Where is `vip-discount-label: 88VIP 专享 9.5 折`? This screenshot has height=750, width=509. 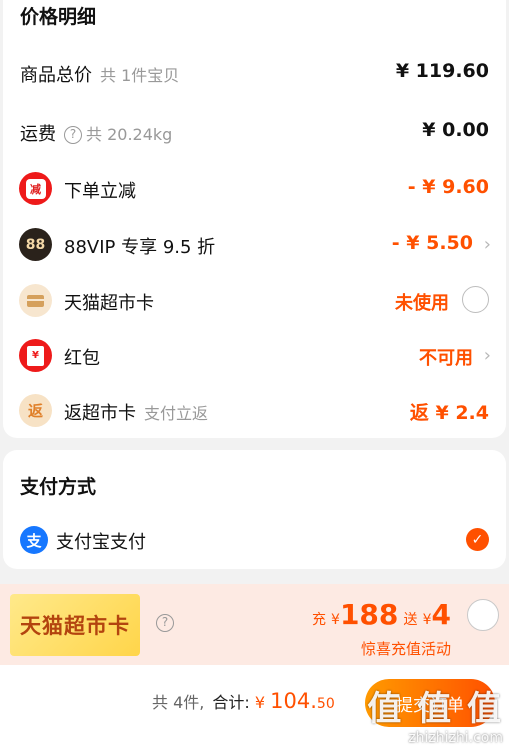
vip-discount-label: 88VIP 专享 9.5 折 is located at coordinates (140, 247).